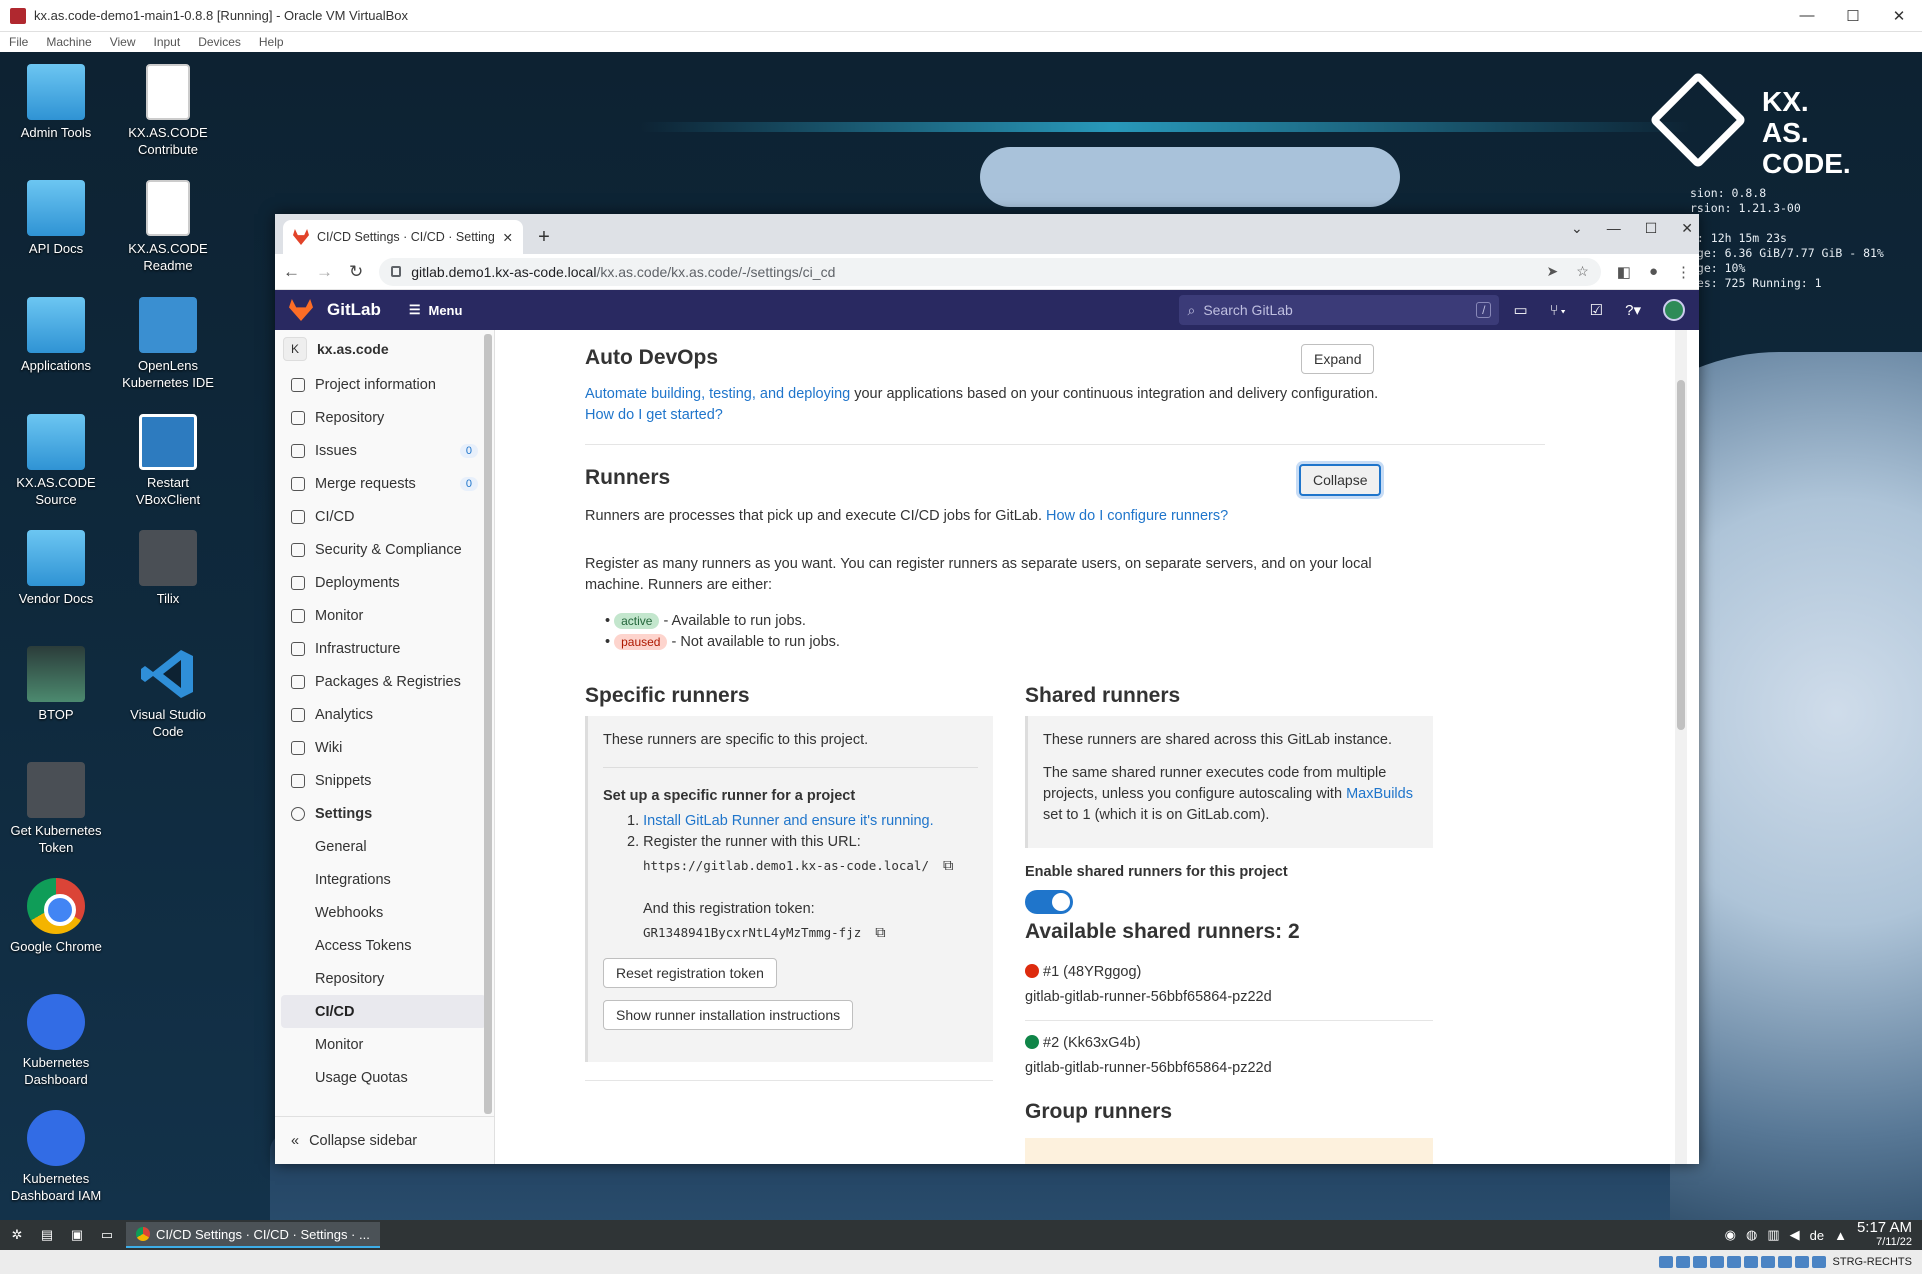 This screenshot has height=1274, width=1922. What do you see at coordinates (324, 272) in the screenshot?
I see `forward-icon: →` at bounding box center [324, 272].